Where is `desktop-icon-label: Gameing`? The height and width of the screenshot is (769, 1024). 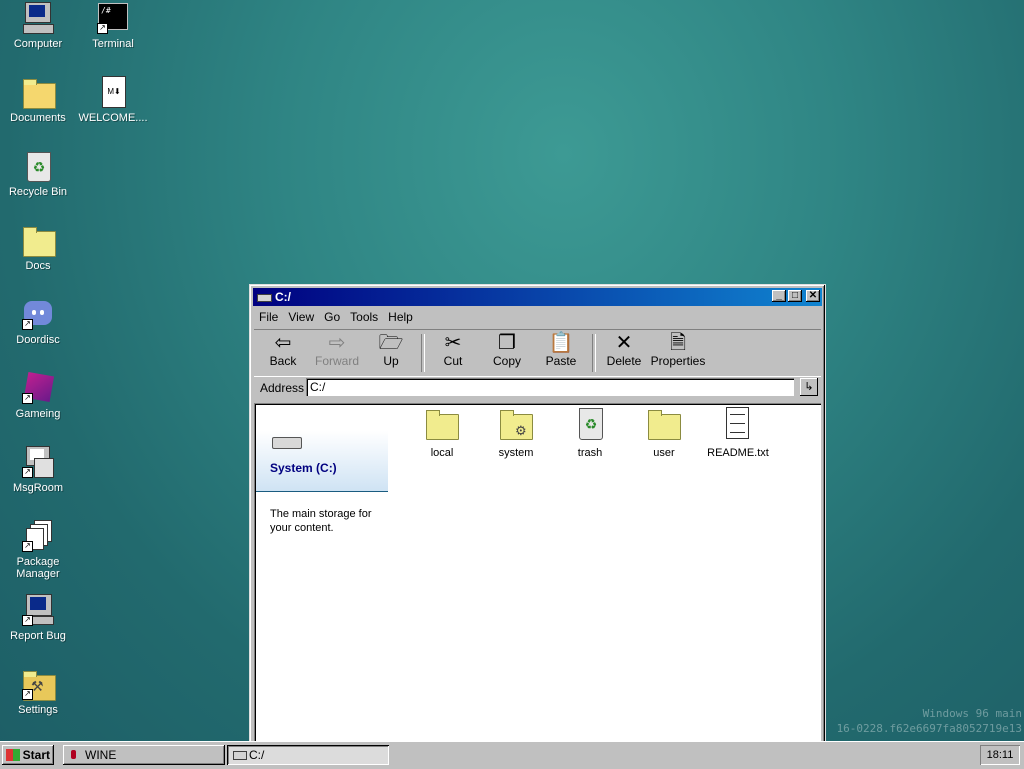
desktop-icon-label: Gameing is located at coordinates (38, 414).